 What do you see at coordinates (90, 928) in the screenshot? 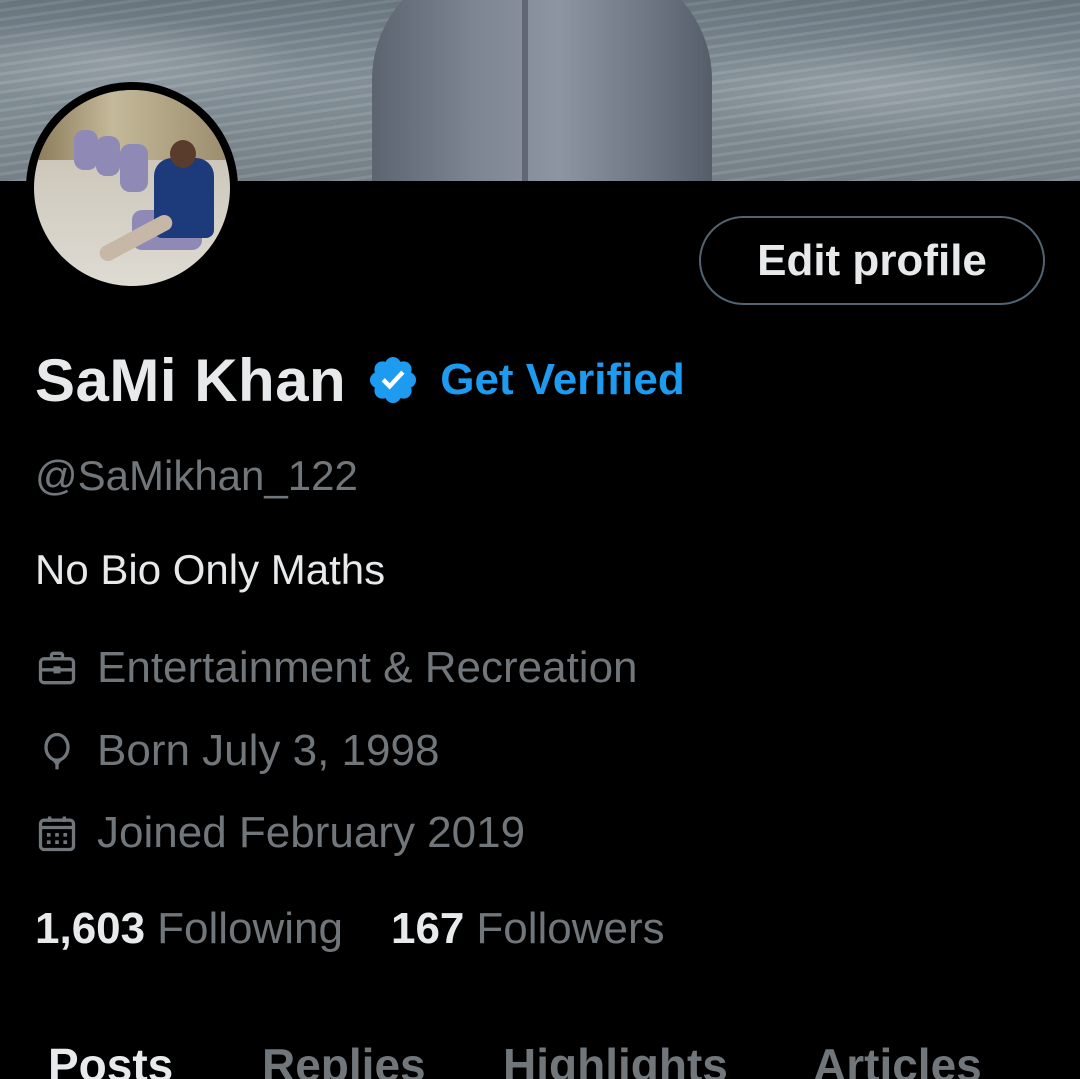
I see `following-count: 1,603` at bounding box center [90, 928].